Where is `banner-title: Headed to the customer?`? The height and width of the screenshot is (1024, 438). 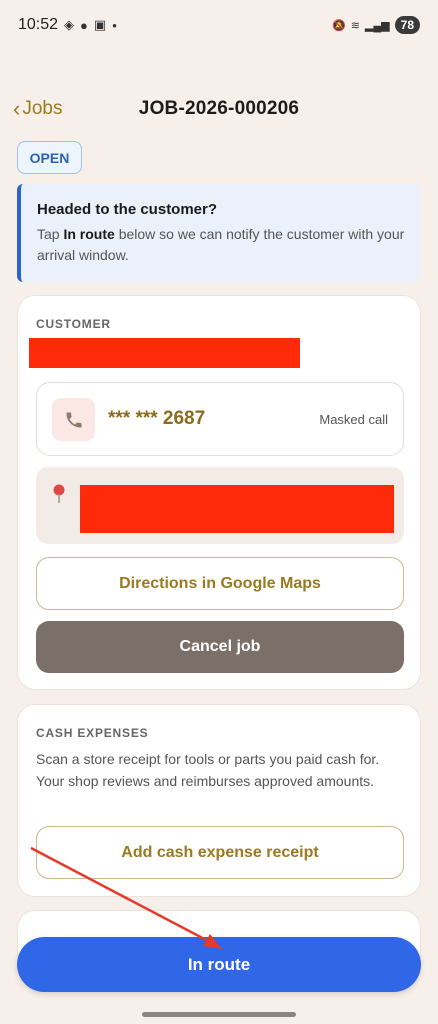
banner-title: Headed to the customer? is located at coordinates (127, 209).